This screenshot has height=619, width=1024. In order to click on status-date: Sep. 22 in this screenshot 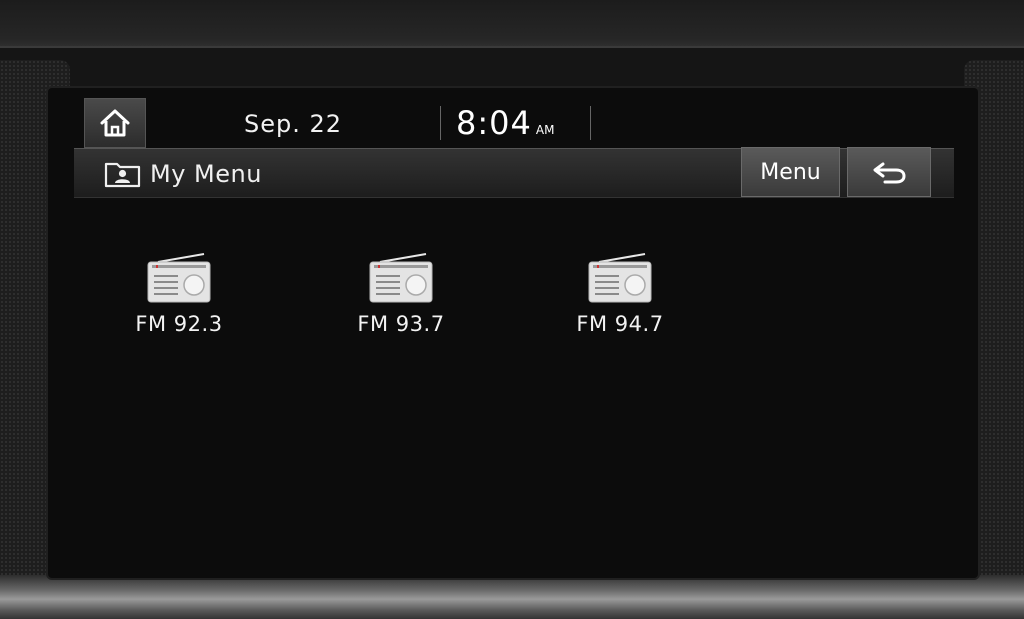, I will do `click(293, 124)`.